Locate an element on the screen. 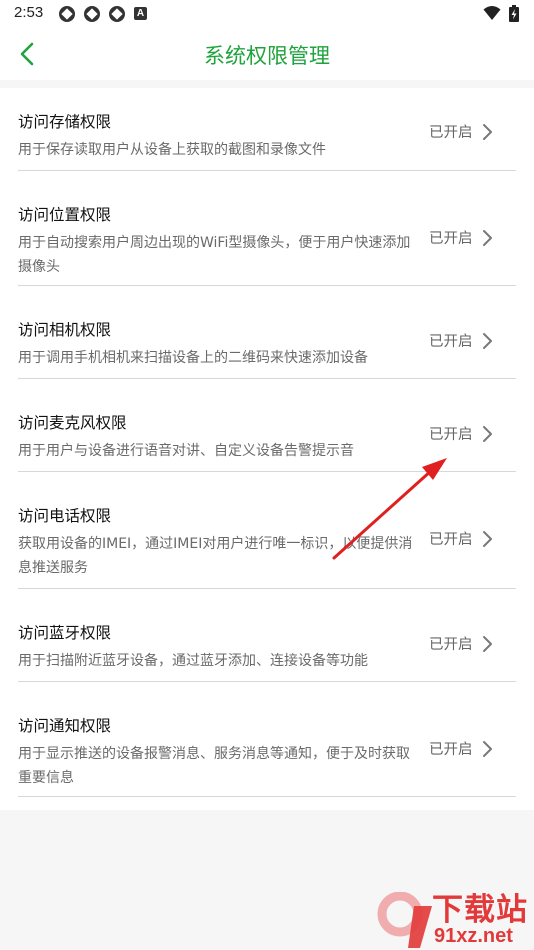 Image resolution: width=534 pixels, height=950 pixels. permission-description: 获取用设备的IMEI，通过IMEI对用户进行唯一标识，以便提供消息推送服务 is located at coordinates (215, 556).